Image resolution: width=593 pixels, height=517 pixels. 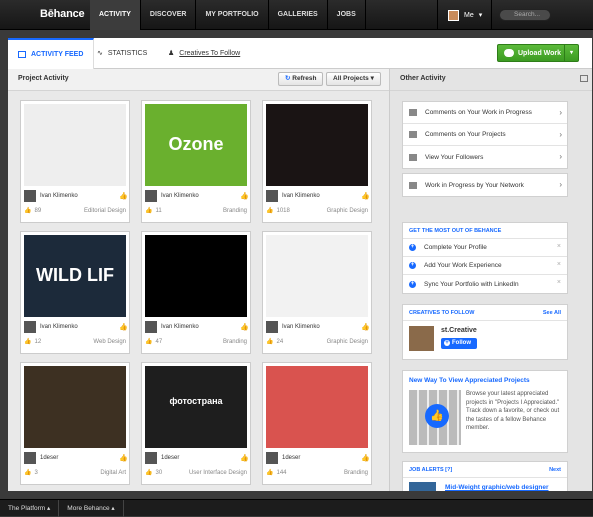 I want to click on footer-more-behance: More Behance ▴, so click(x=91, y=508).